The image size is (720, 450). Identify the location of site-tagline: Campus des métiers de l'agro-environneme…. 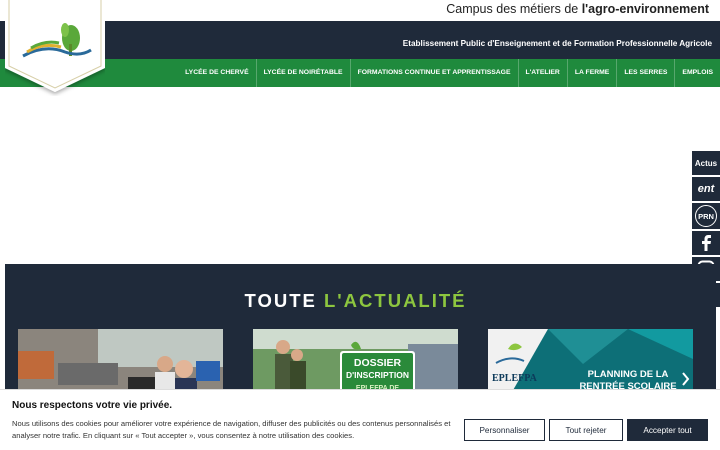
(577, 9).